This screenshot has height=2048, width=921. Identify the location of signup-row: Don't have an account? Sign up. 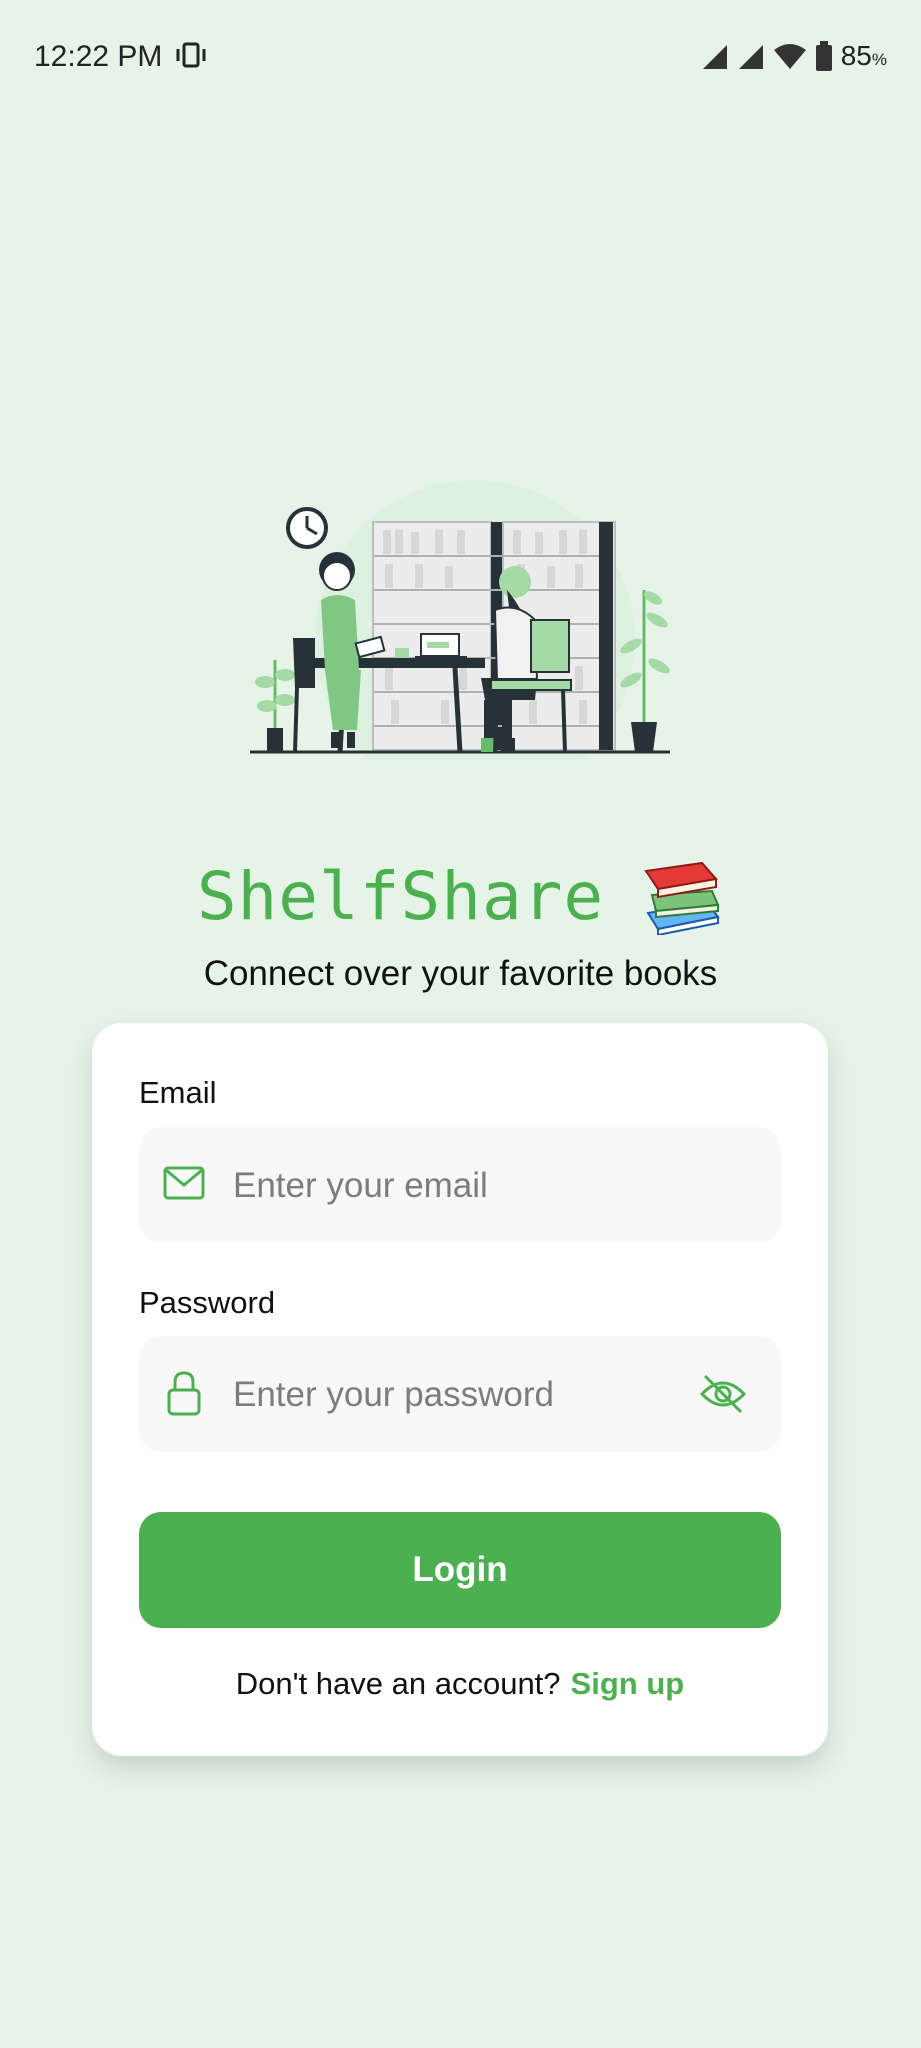
(460, 1684).